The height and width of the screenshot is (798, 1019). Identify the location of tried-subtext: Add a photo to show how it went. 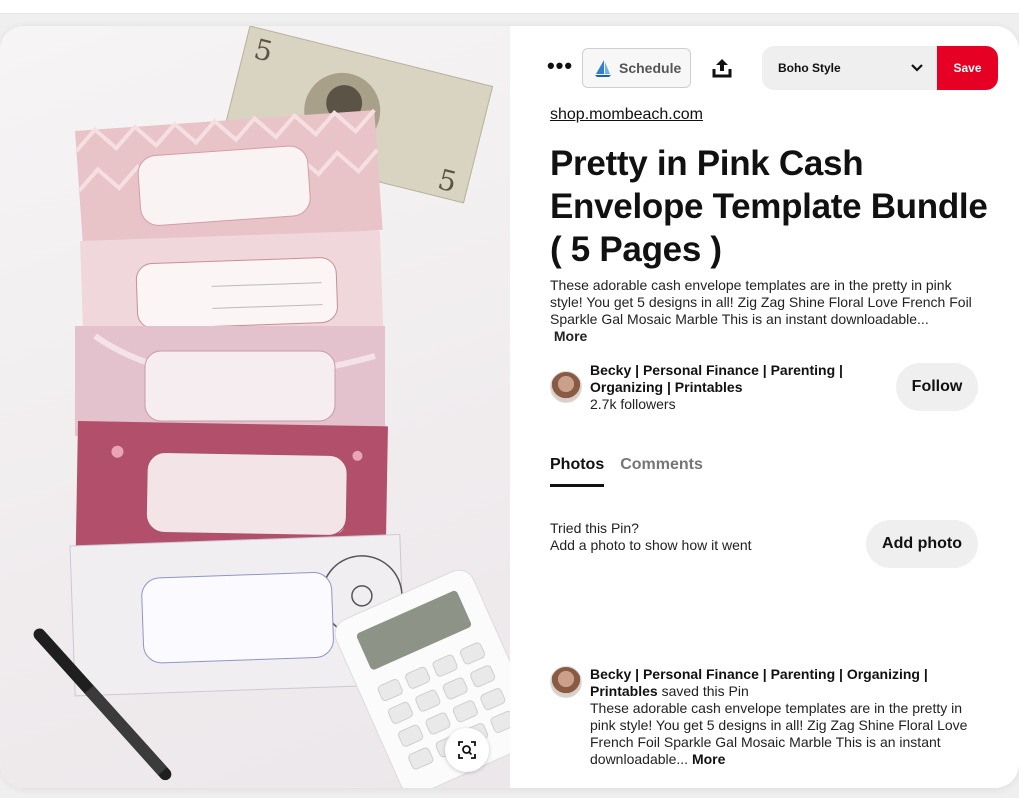
(651, 545).